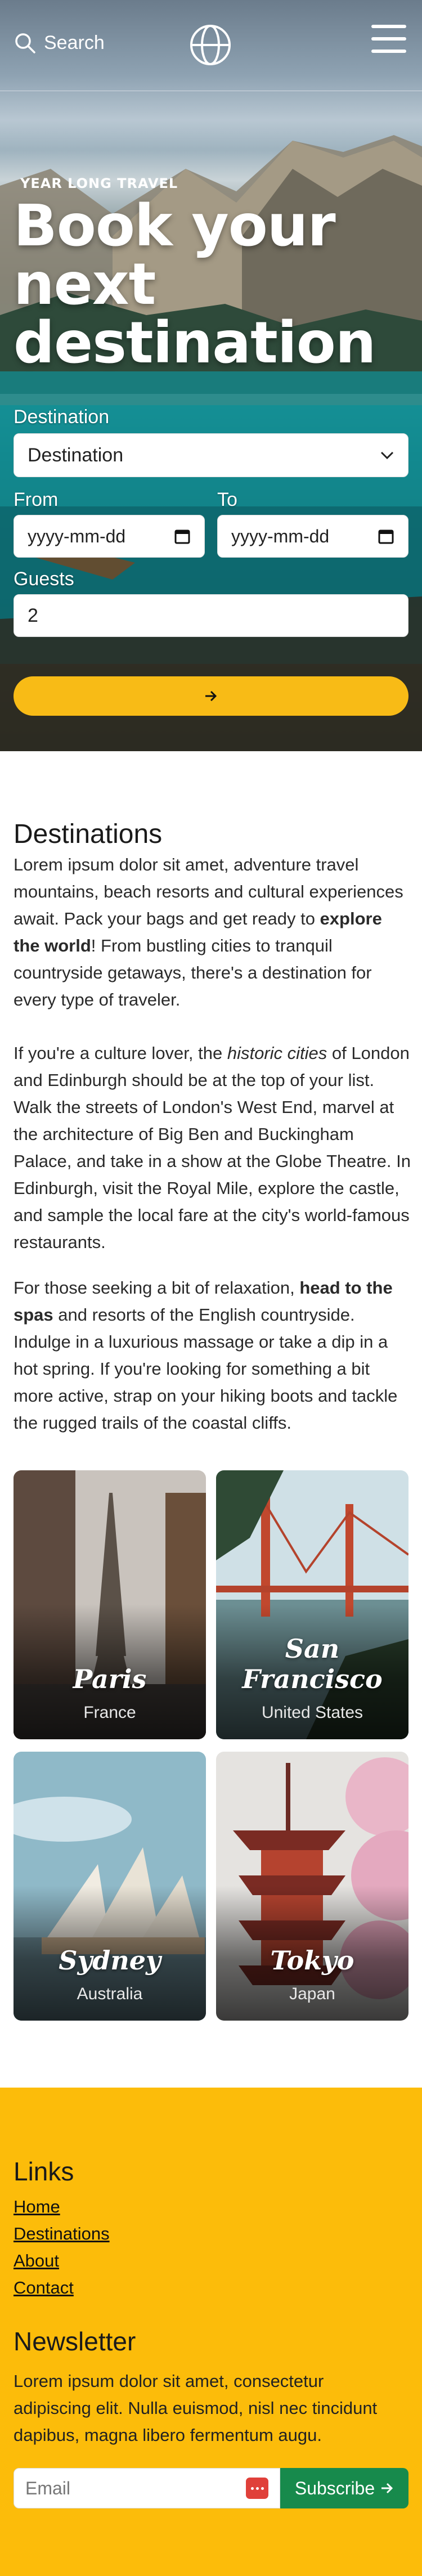 This screenshot has height=2576, width=422. Describe the element at coordinates (227, 499) in the screenshot. I see `to-label: To` at that location.